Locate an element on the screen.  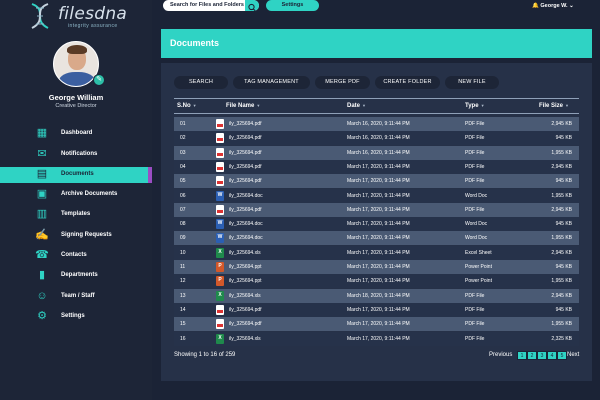
column-file-name: File Name ▼ is located at coordinates (243, 106).